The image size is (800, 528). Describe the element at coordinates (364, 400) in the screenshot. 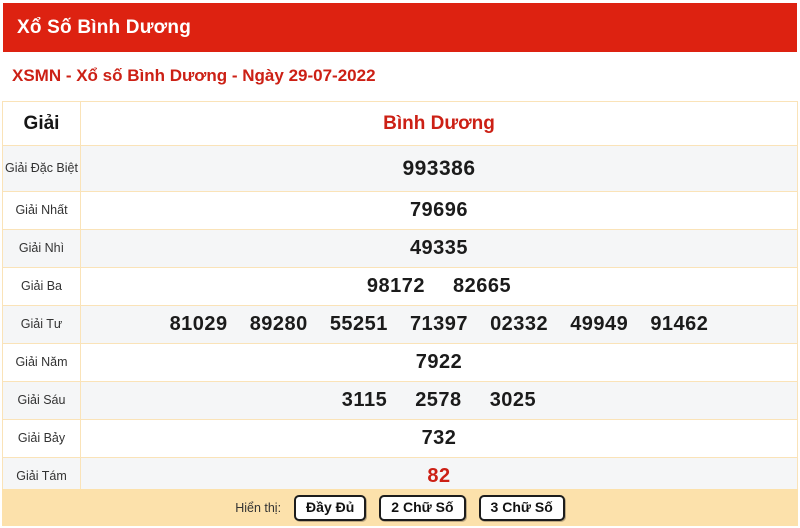

I see `prize-number: 3115` at that location.